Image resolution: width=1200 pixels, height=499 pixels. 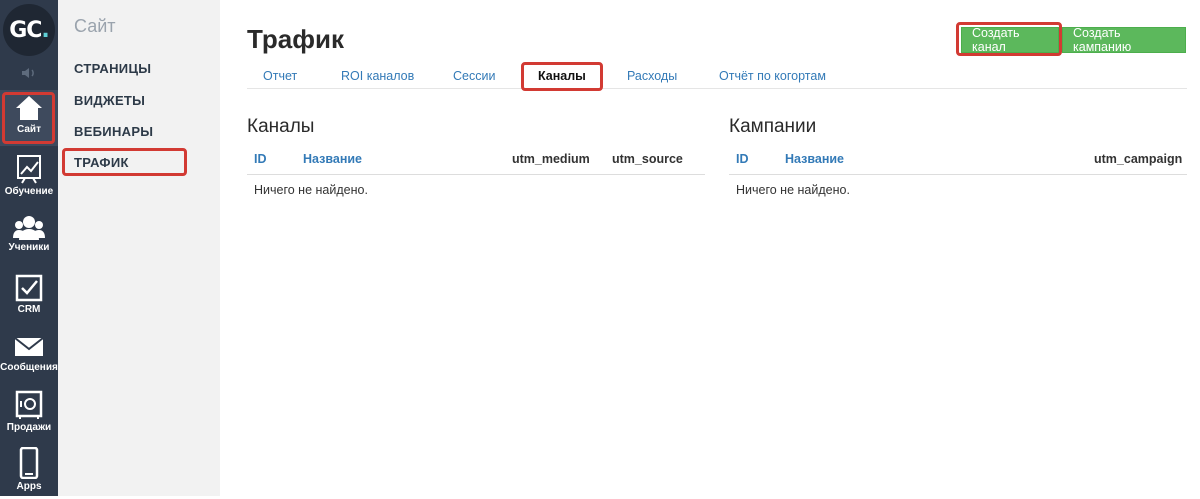 I want to click on highlight-sidebar-traffic, so click(x=124, y=162).